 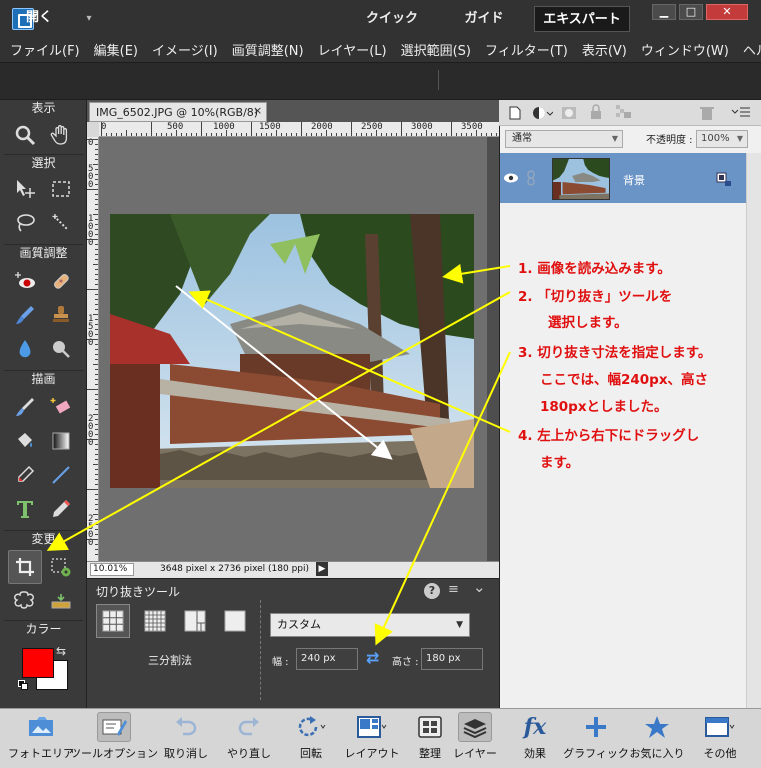 What do you see at coordinates (61, 567) in the screenshot?
I see `recompose-tool-icon` at bounding box center [61, 567].